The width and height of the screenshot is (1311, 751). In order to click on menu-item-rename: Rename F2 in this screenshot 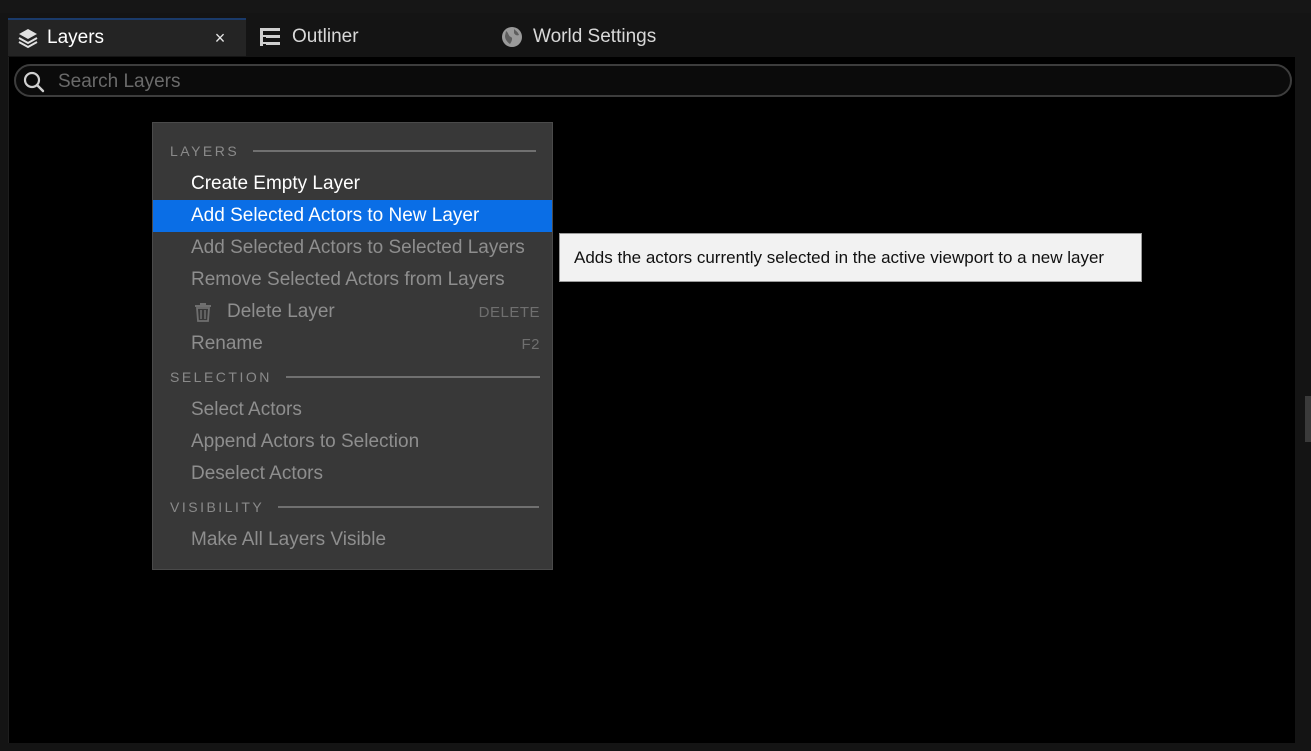, I will do `click(352, 344)`.